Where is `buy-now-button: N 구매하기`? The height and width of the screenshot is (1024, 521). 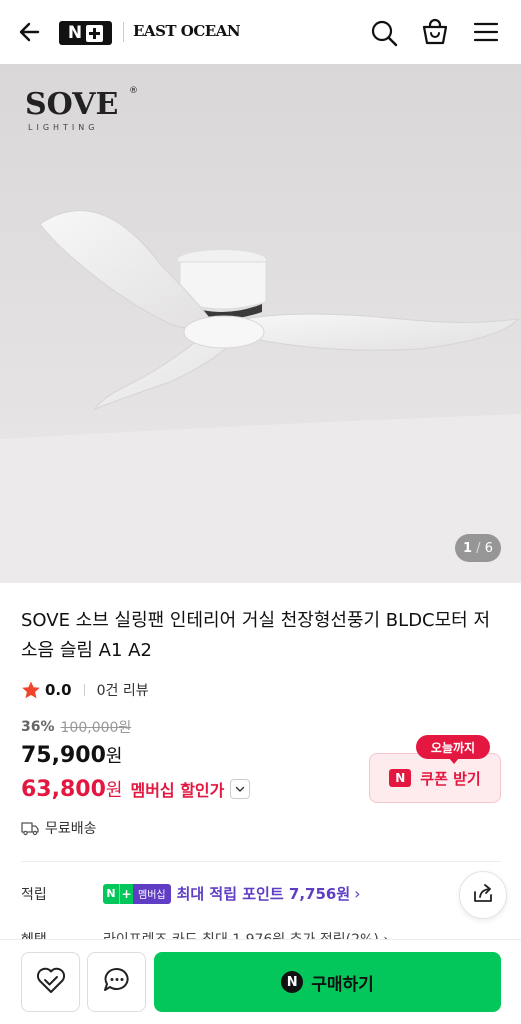
buy-now-button: N 구매하기 is located at coordinates (327, 982).